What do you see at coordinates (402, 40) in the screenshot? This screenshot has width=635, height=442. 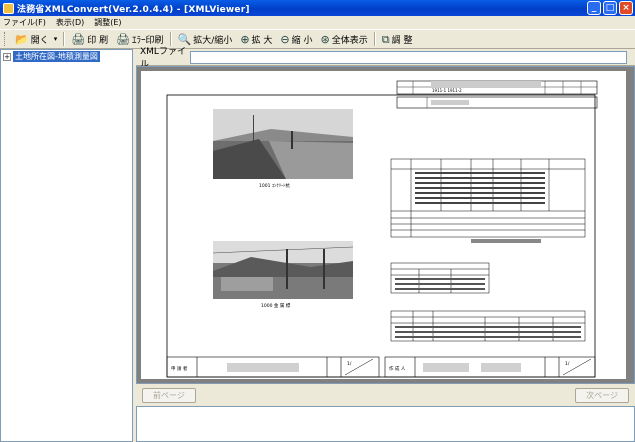 I see `adjust-label: 調 整` at bounding box center [402, 40].